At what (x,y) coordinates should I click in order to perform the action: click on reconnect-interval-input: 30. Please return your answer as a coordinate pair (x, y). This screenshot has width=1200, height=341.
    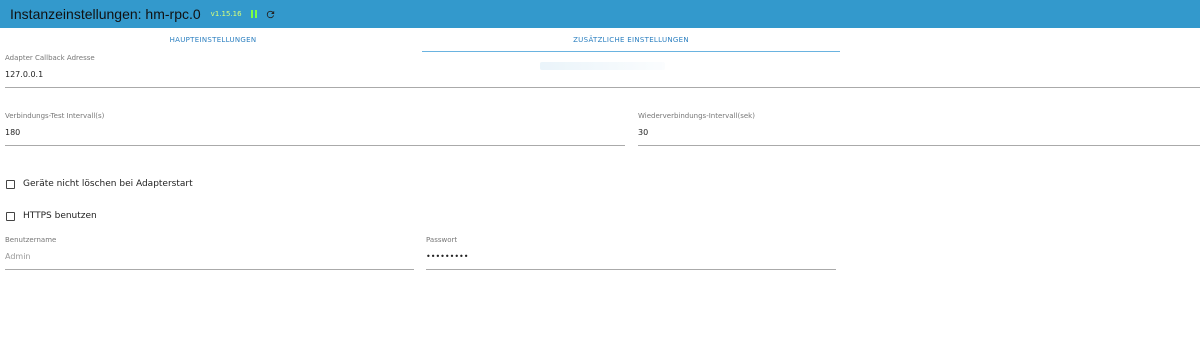
    Looking at the image, I should click on (643, 132).